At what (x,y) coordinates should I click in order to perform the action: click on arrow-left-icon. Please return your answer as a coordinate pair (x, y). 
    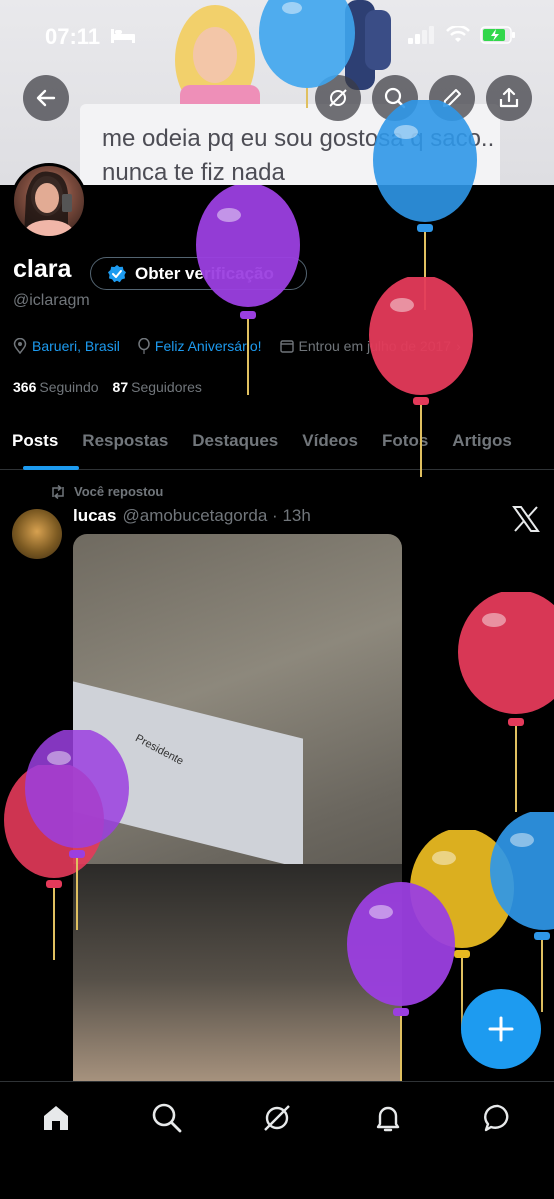
    Looking at the image, I should click on (46, 98).